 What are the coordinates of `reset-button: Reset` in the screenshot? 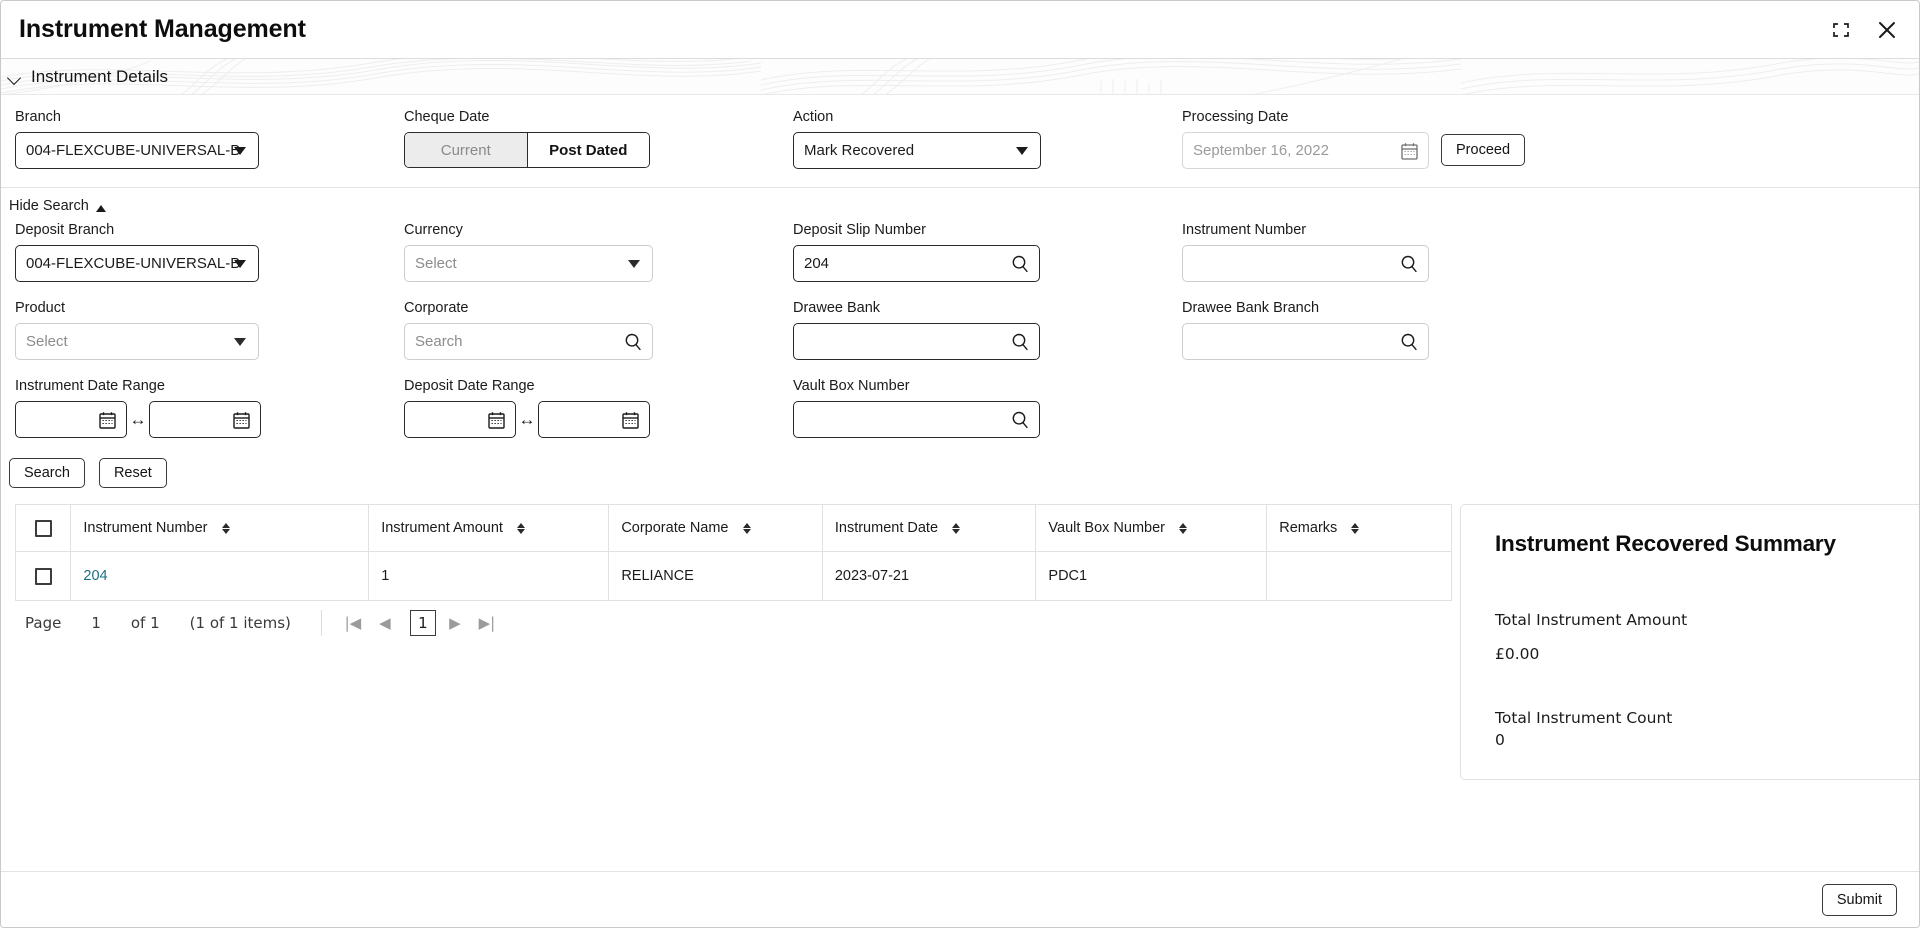 It's located at (132, 473).